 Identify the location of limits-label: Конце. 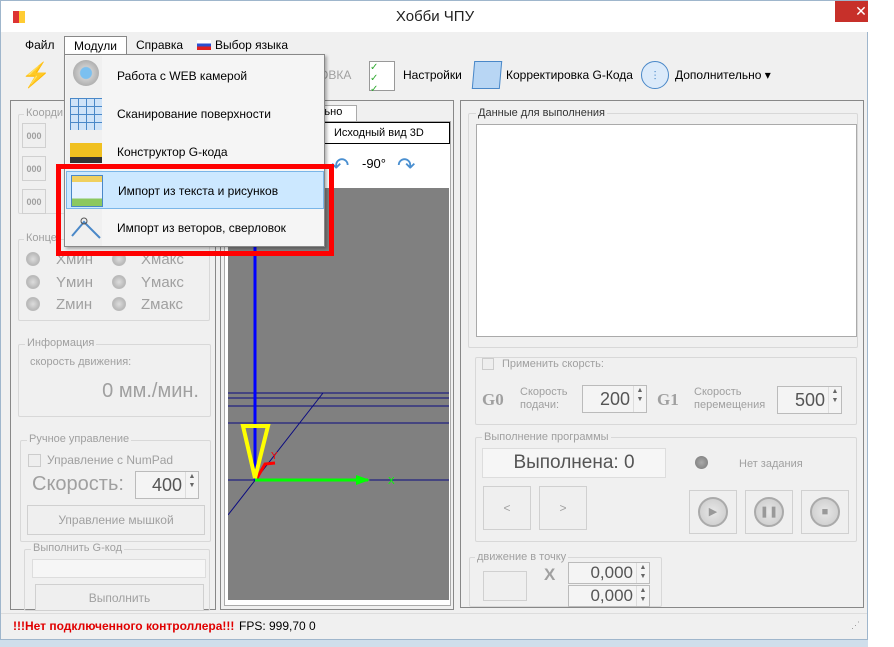
(41, 238).